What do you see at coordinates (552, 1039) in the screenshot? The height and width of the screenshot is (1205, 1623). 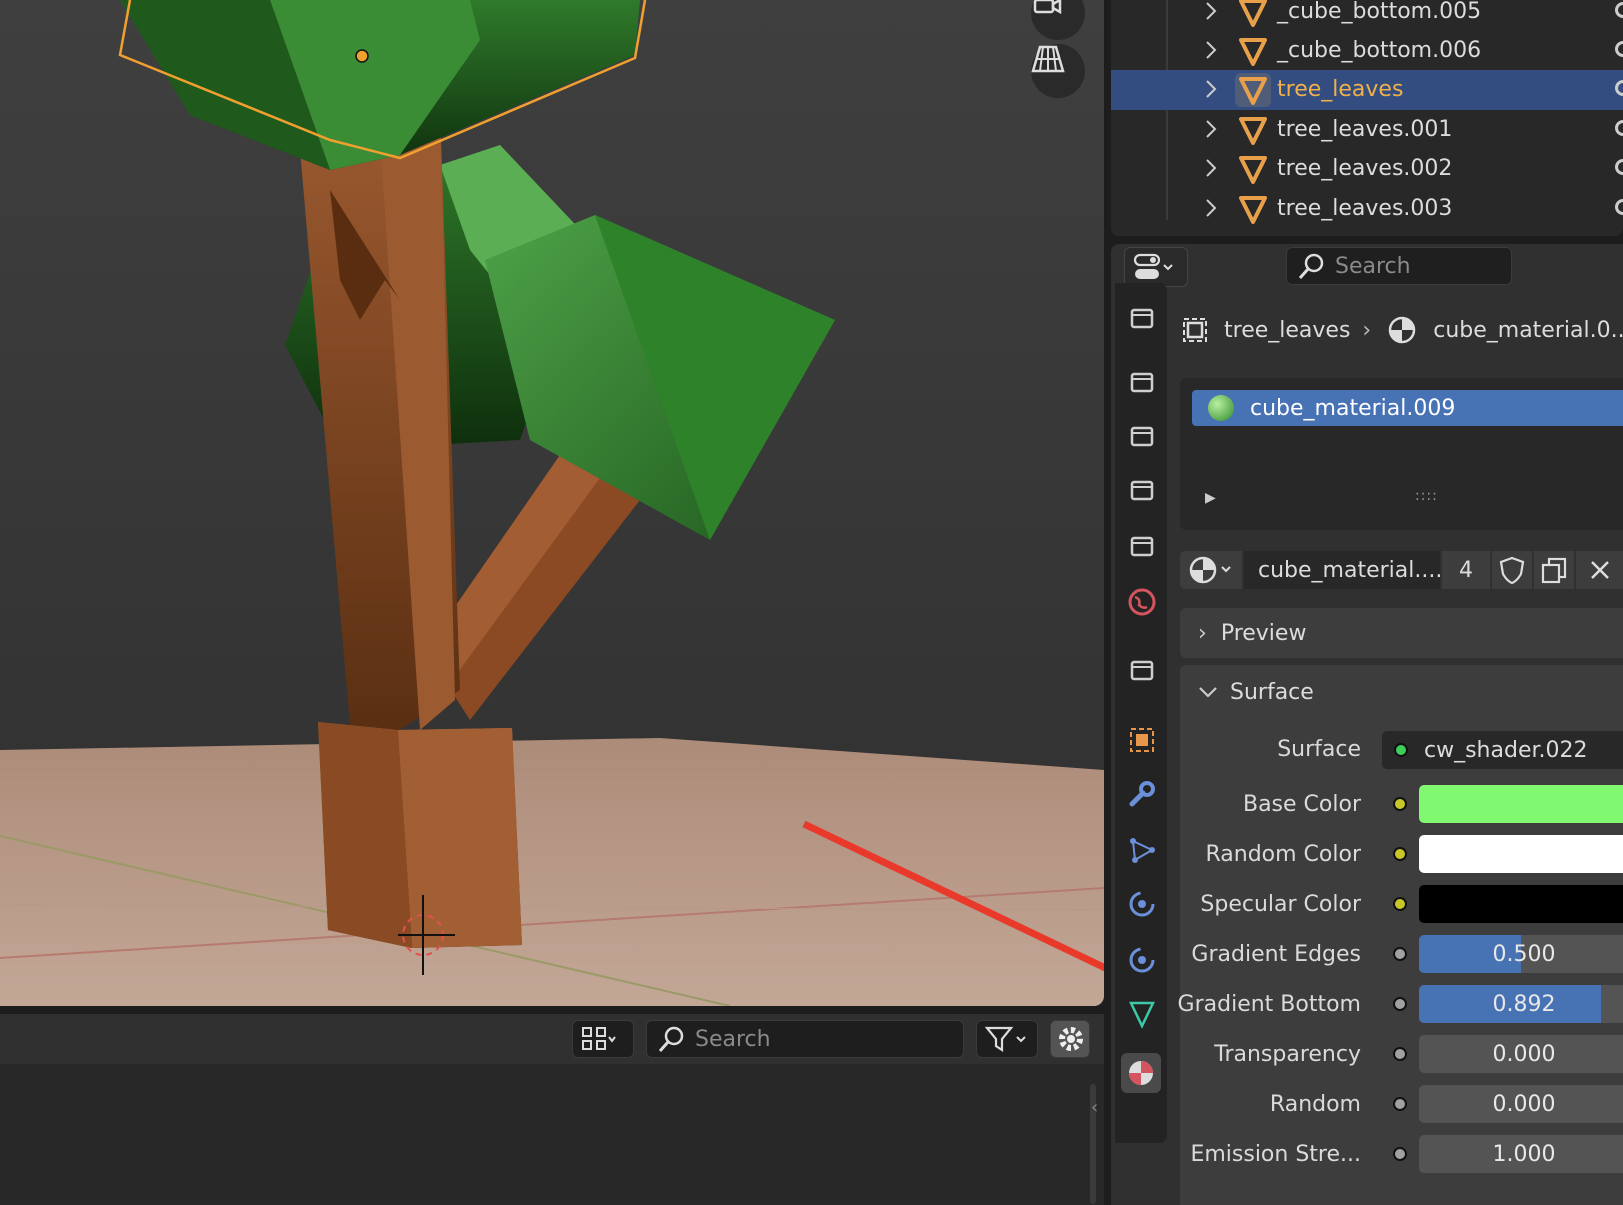 I see `bottom-editor-header: Search` at bounding box center [552, 1039].